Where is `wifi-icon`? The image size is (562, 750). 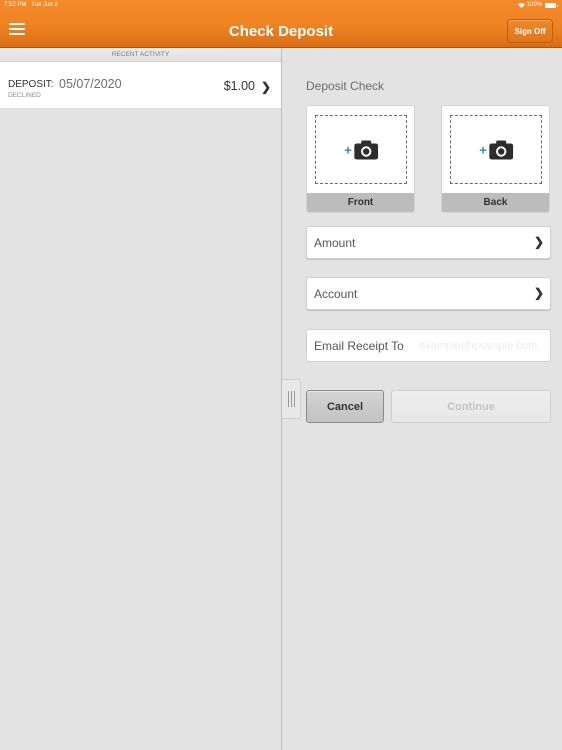
wifi-icon is located at coordinates (521, 5).